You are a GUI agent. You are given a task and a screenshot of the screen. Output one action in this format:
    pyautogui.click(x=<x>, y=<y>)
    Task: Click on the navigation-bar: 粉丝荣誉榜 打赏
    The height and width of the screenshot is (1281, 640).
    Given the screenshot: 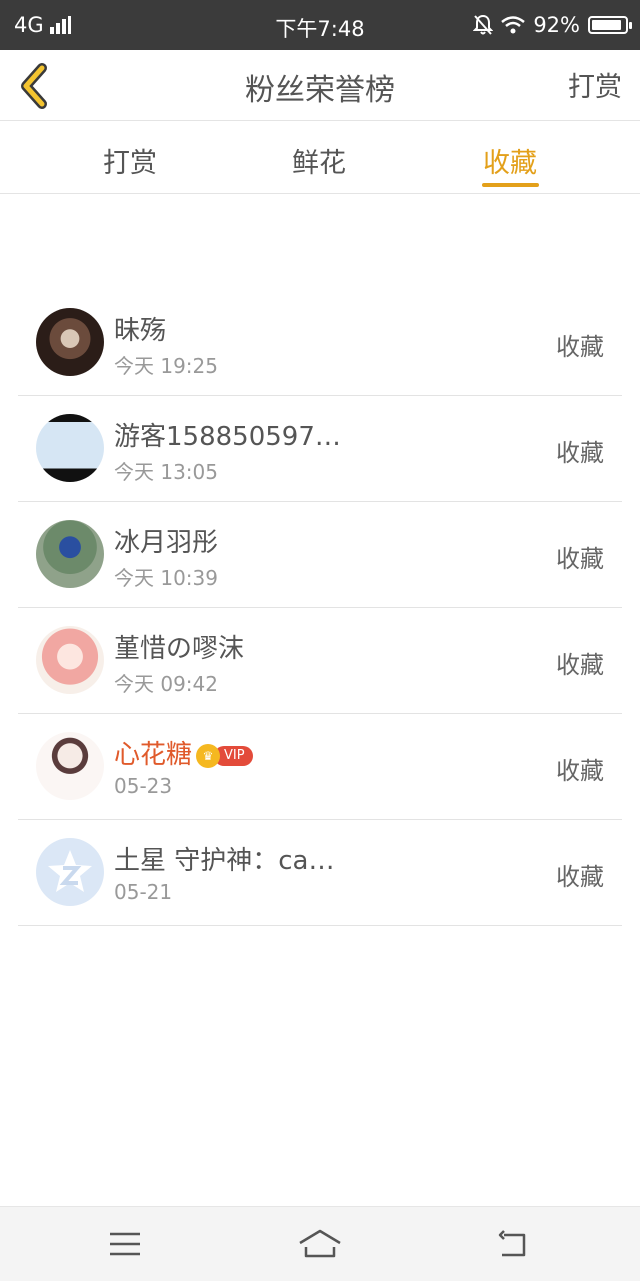 What is the action you would take?
    pyautogui.click(x=320, y=85)
    